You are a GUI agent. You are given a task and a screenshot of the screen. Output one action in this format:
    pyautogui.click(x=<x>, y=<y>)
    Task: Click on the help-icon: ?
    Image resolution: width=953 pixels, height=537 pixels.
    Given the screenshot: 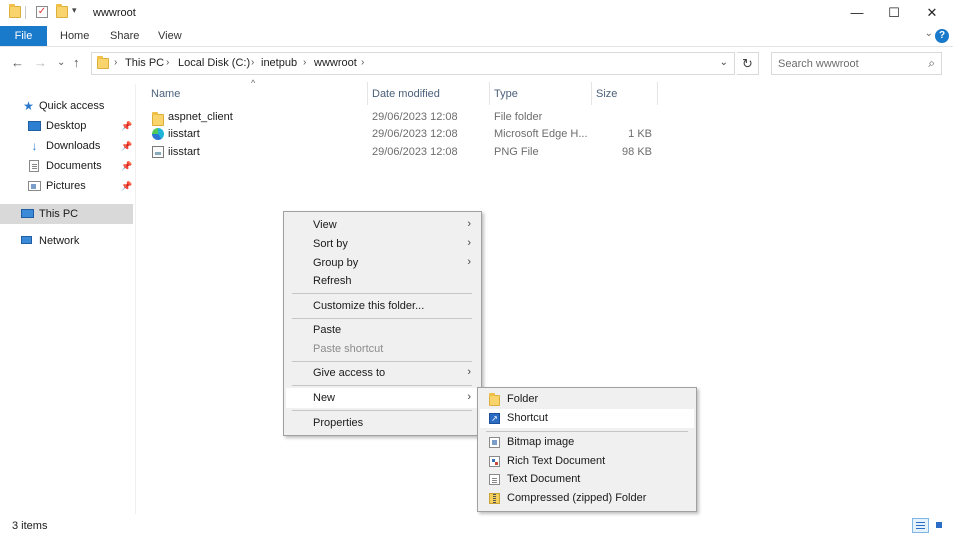 What is the action you would take?
    pyautogui.click(x=942, y=36)
    